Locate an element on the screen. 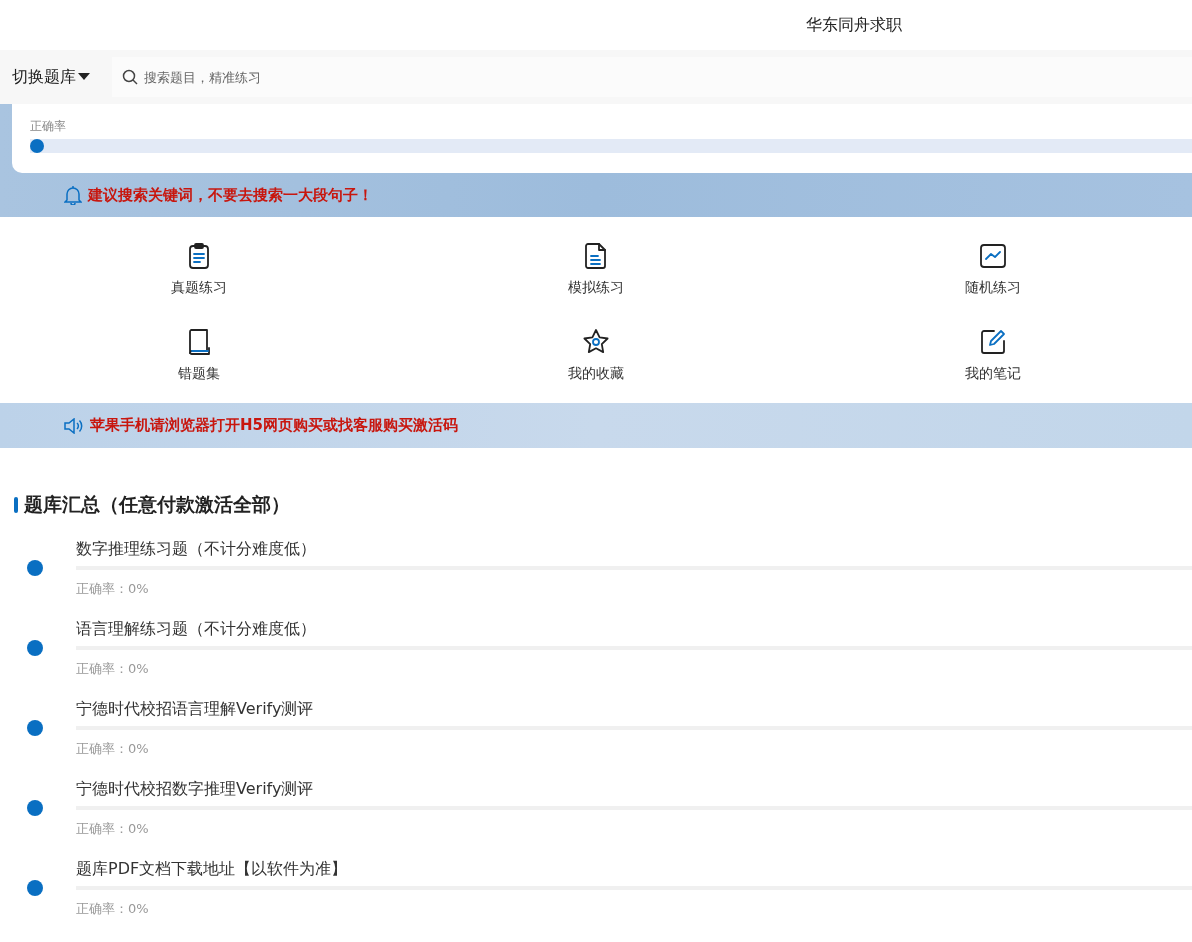  notice-text: 建议搜索关键词，不要去搜索一大段句子！ is located at coordinates (230, 195).